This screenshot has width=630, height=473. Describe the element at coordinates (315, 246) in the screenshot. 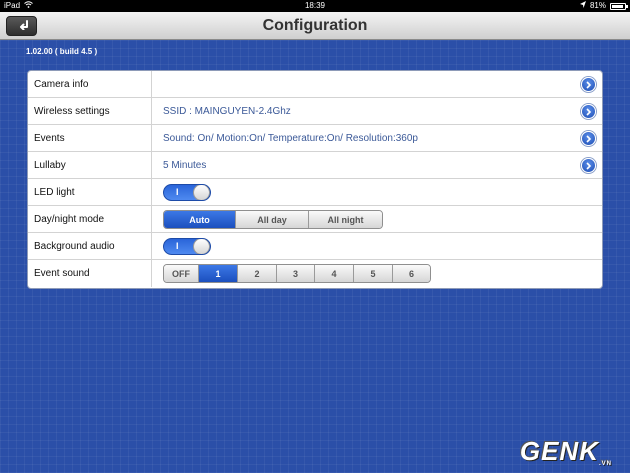

I see `row-background-audio: Background audio I` at that location.